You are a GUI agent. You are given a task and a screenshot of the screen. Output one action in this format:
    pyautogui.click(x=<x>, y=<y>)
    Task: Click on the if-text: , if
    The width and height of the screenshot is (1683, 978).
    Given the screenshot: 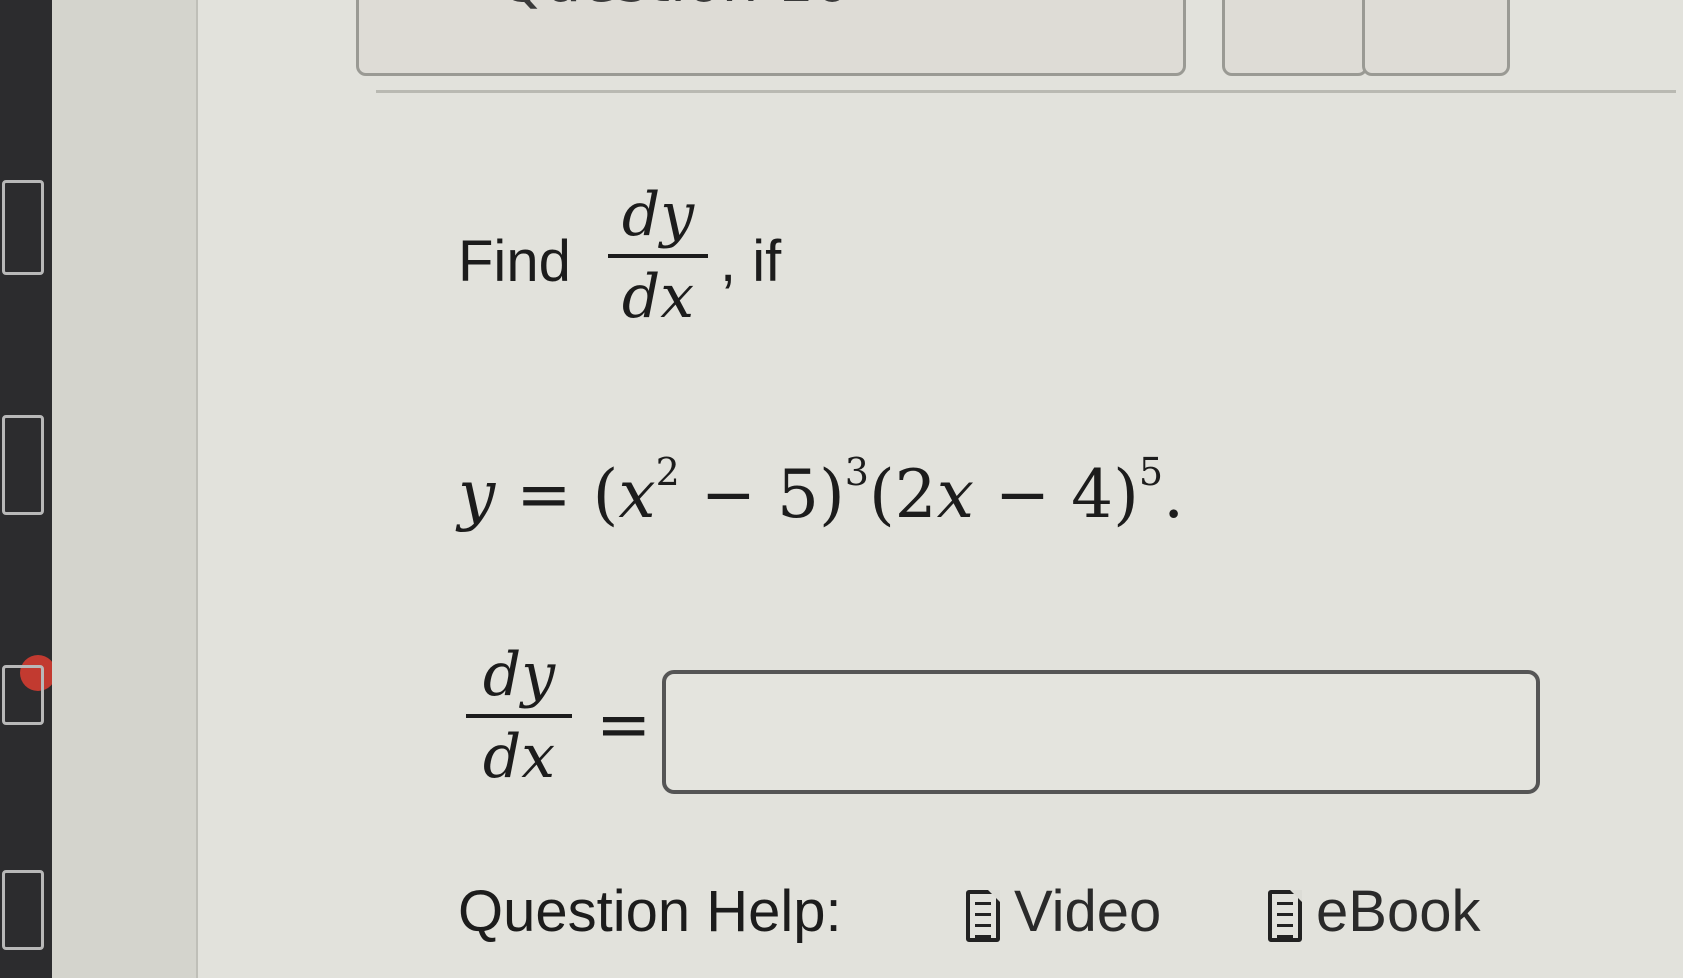 What is the action you would take?
    pyautogui.click(x=751, y=261)
    